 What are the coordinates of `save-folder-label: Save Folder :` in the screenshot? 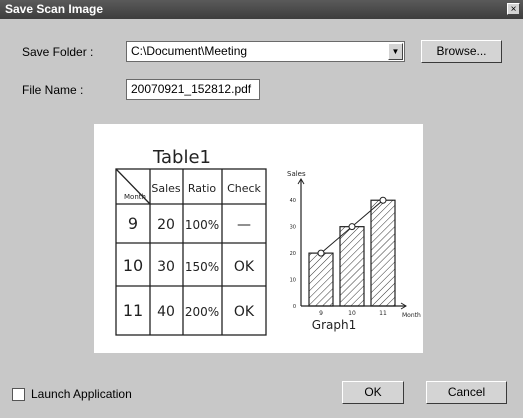 It's located at (58, 52).